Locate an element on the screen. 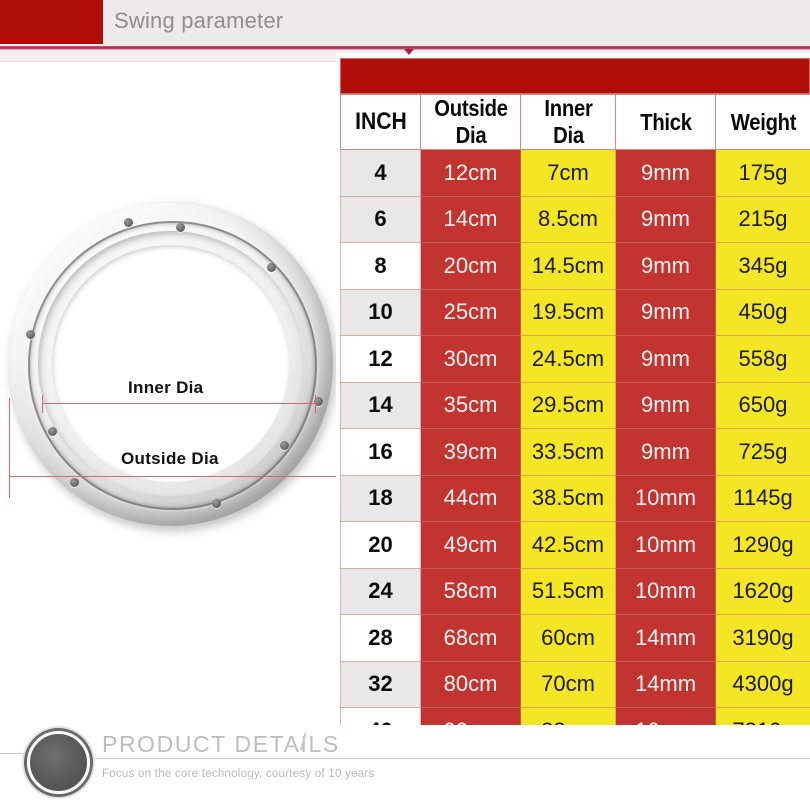  cell-outside-dia: 35cm is located at coordinates (470, 405).